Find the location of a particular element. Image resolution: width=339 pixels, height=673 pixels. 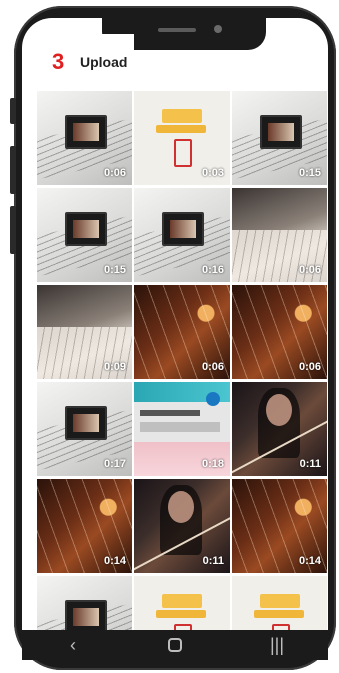

speaker-grille is located at coordinates (177, 30).